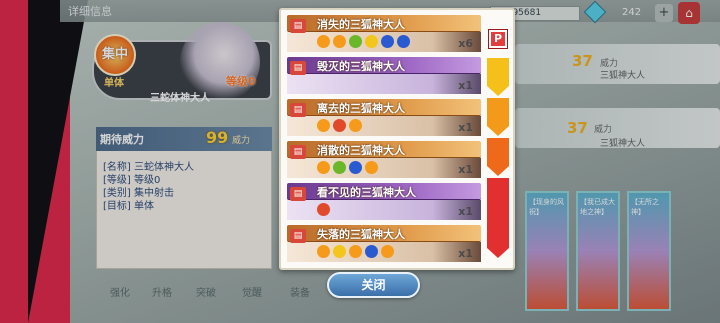 The width and height of the screenshot is (720, 323). I want to click on modal-entry: ▤ 消失的三狐神大人 x6, so click(384, 34).